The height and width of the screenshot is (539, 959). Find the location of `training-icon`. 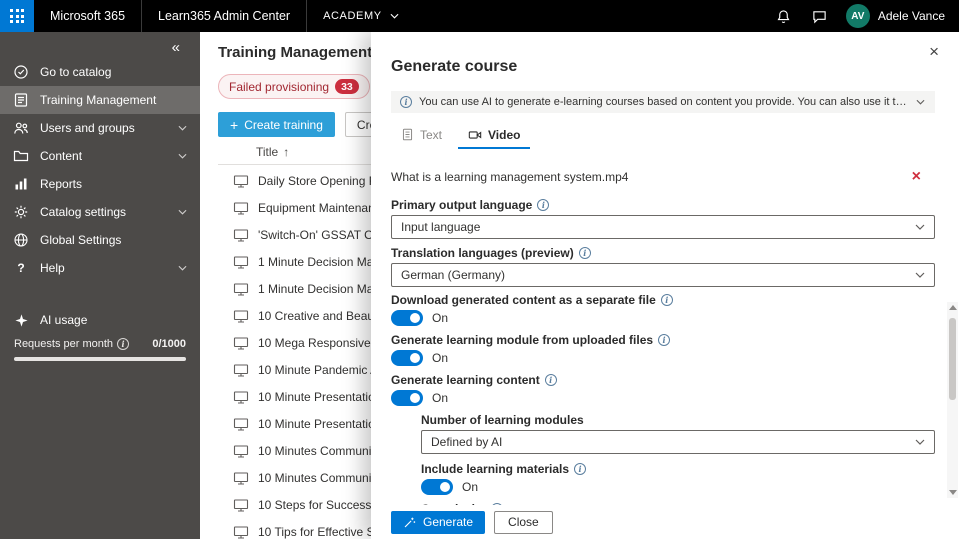

training-icon is located at coordinates (21, 100).